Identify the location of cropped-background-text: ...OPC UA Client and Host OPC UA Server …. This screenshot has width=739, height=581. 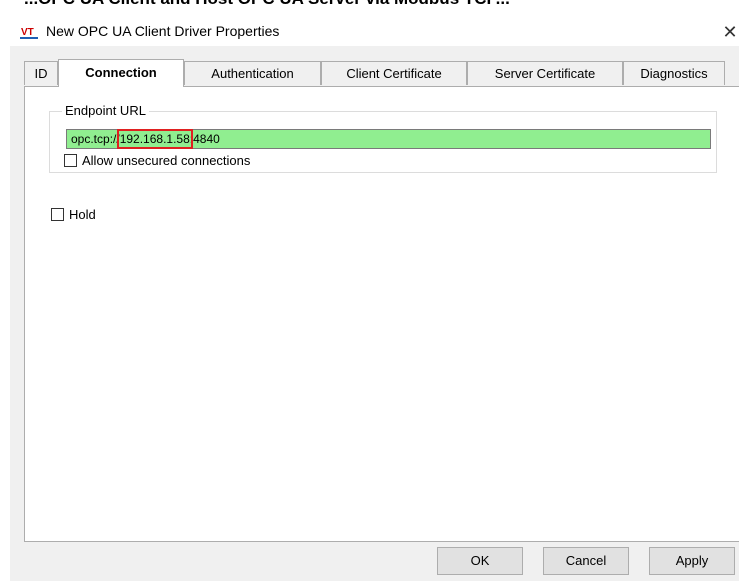
(369, 4).